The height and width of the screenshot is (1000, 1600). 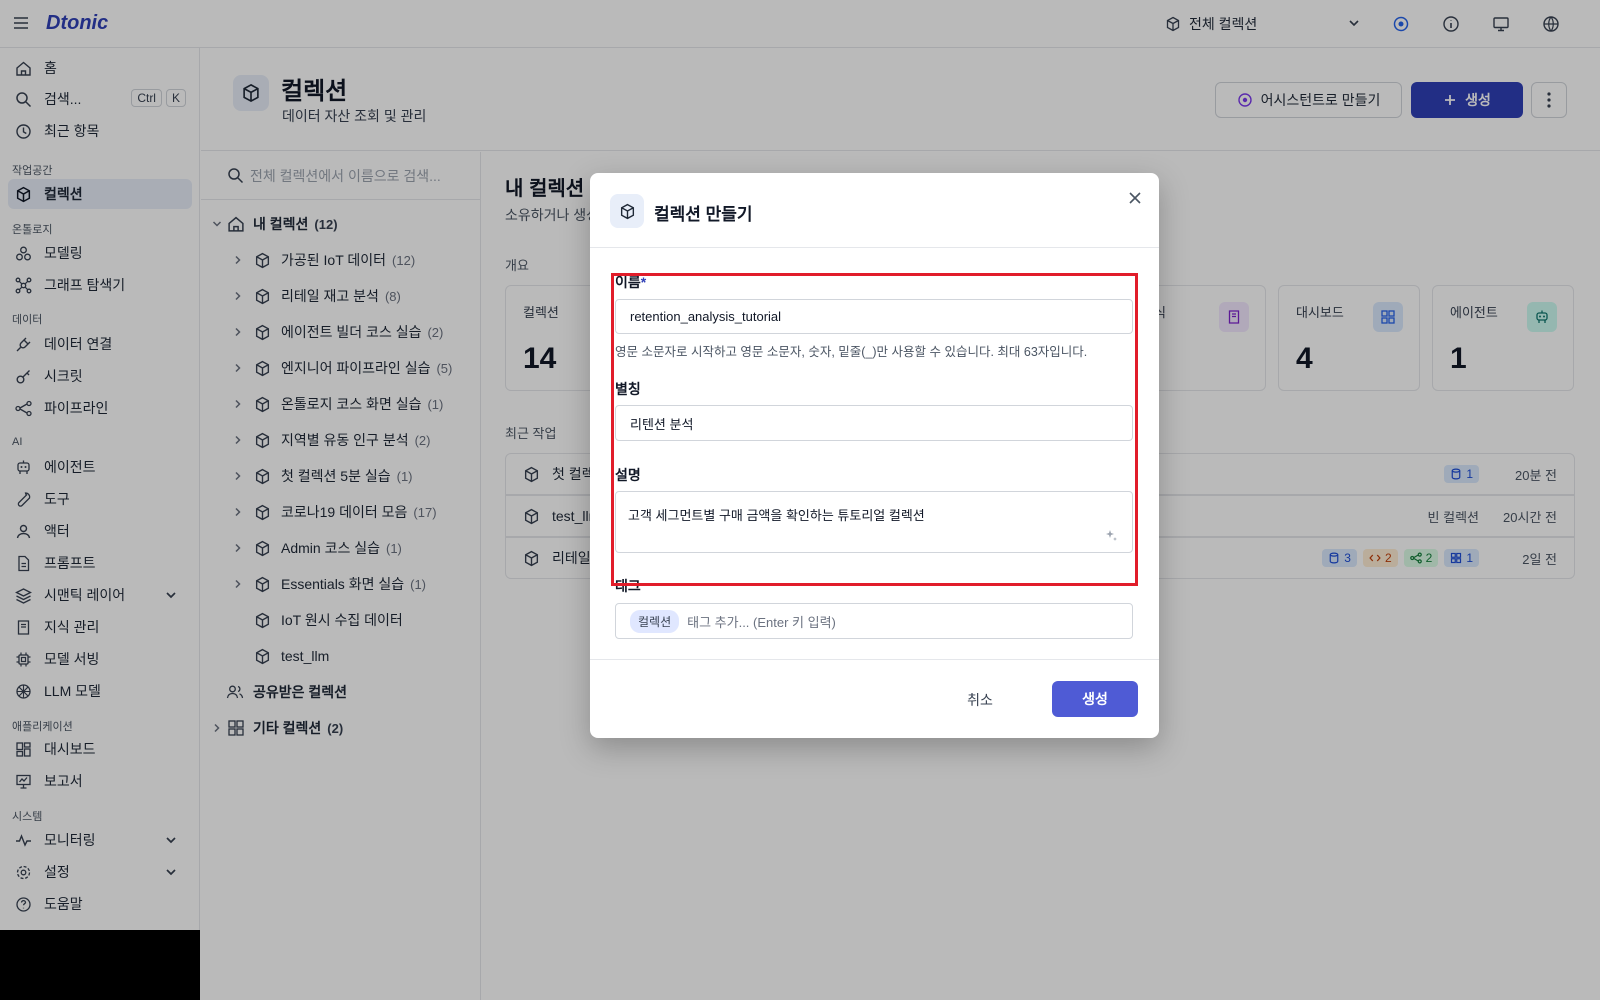 I want to click on tag-field: 컬렉션 태그 추가... (Enter 키 입력), so click(x=874, y=621).